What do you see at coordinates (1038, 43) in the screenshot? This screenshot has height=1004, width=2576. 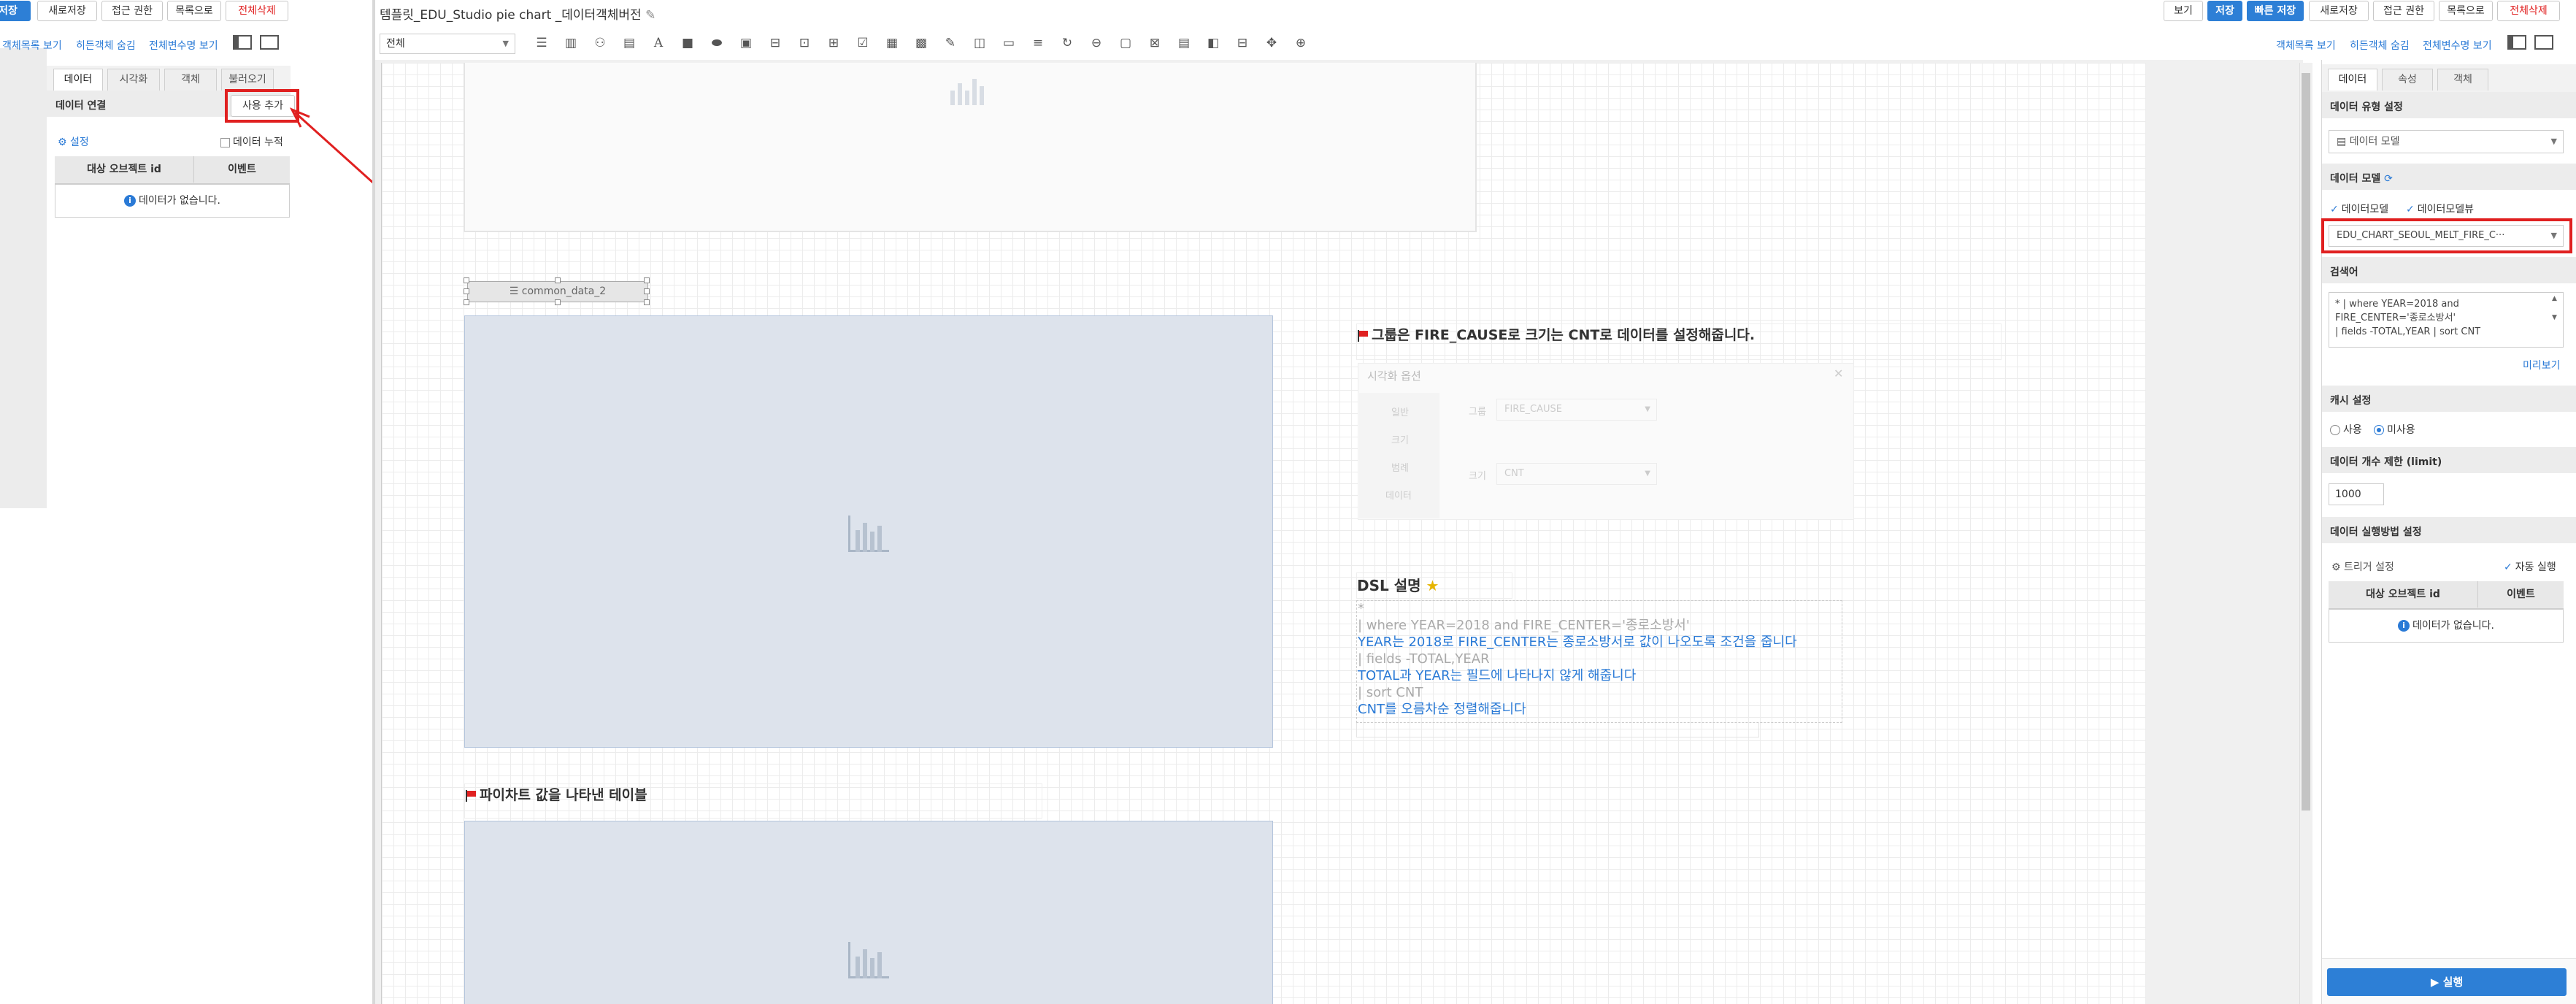 I see `list-icon: ≡` at bounding box center [1038, 43].